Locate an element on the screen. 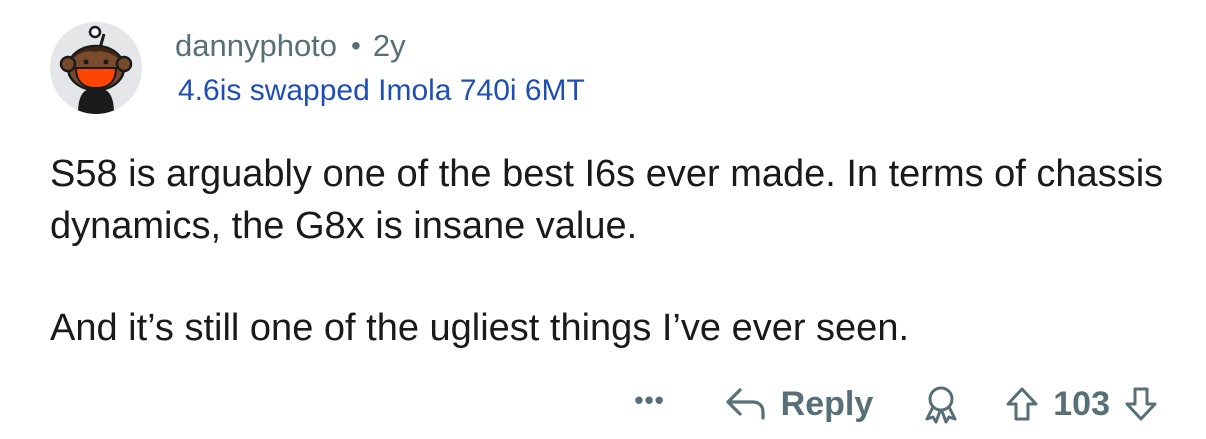 The height and width of the screenshot is (439, 1206). snoo-avatar-icon is located at coordinates (96, 68).